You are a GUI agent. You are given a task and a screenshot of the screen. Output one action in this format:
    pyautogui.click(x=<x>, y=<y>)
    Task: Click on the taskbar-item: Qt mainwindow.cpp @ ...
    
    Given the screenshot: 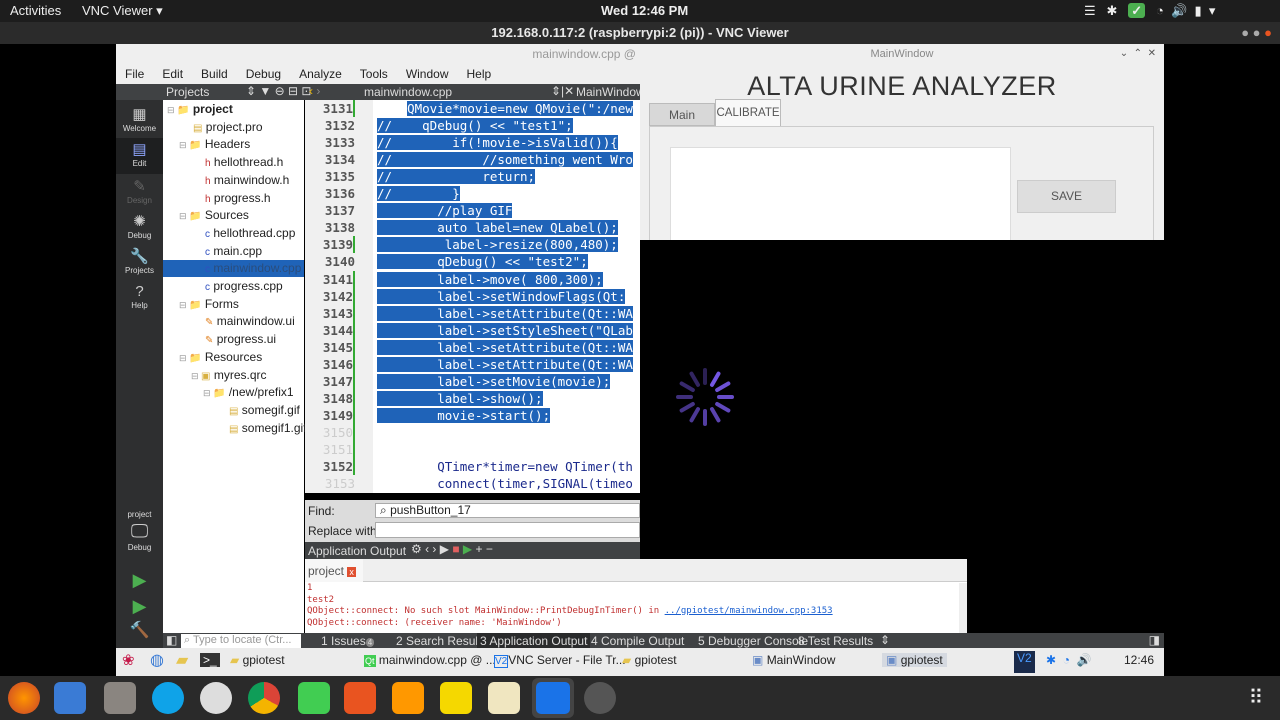 What is the action you would take?
    pyautogui.click(x=430, y=660)
    